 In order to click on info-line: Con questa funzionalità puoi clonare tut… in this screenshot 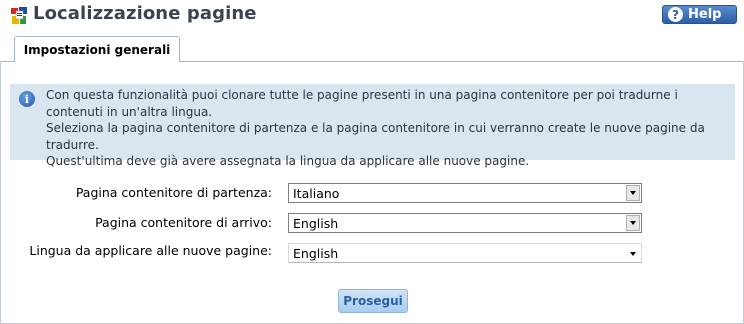, I will do `click(362, 103)`.